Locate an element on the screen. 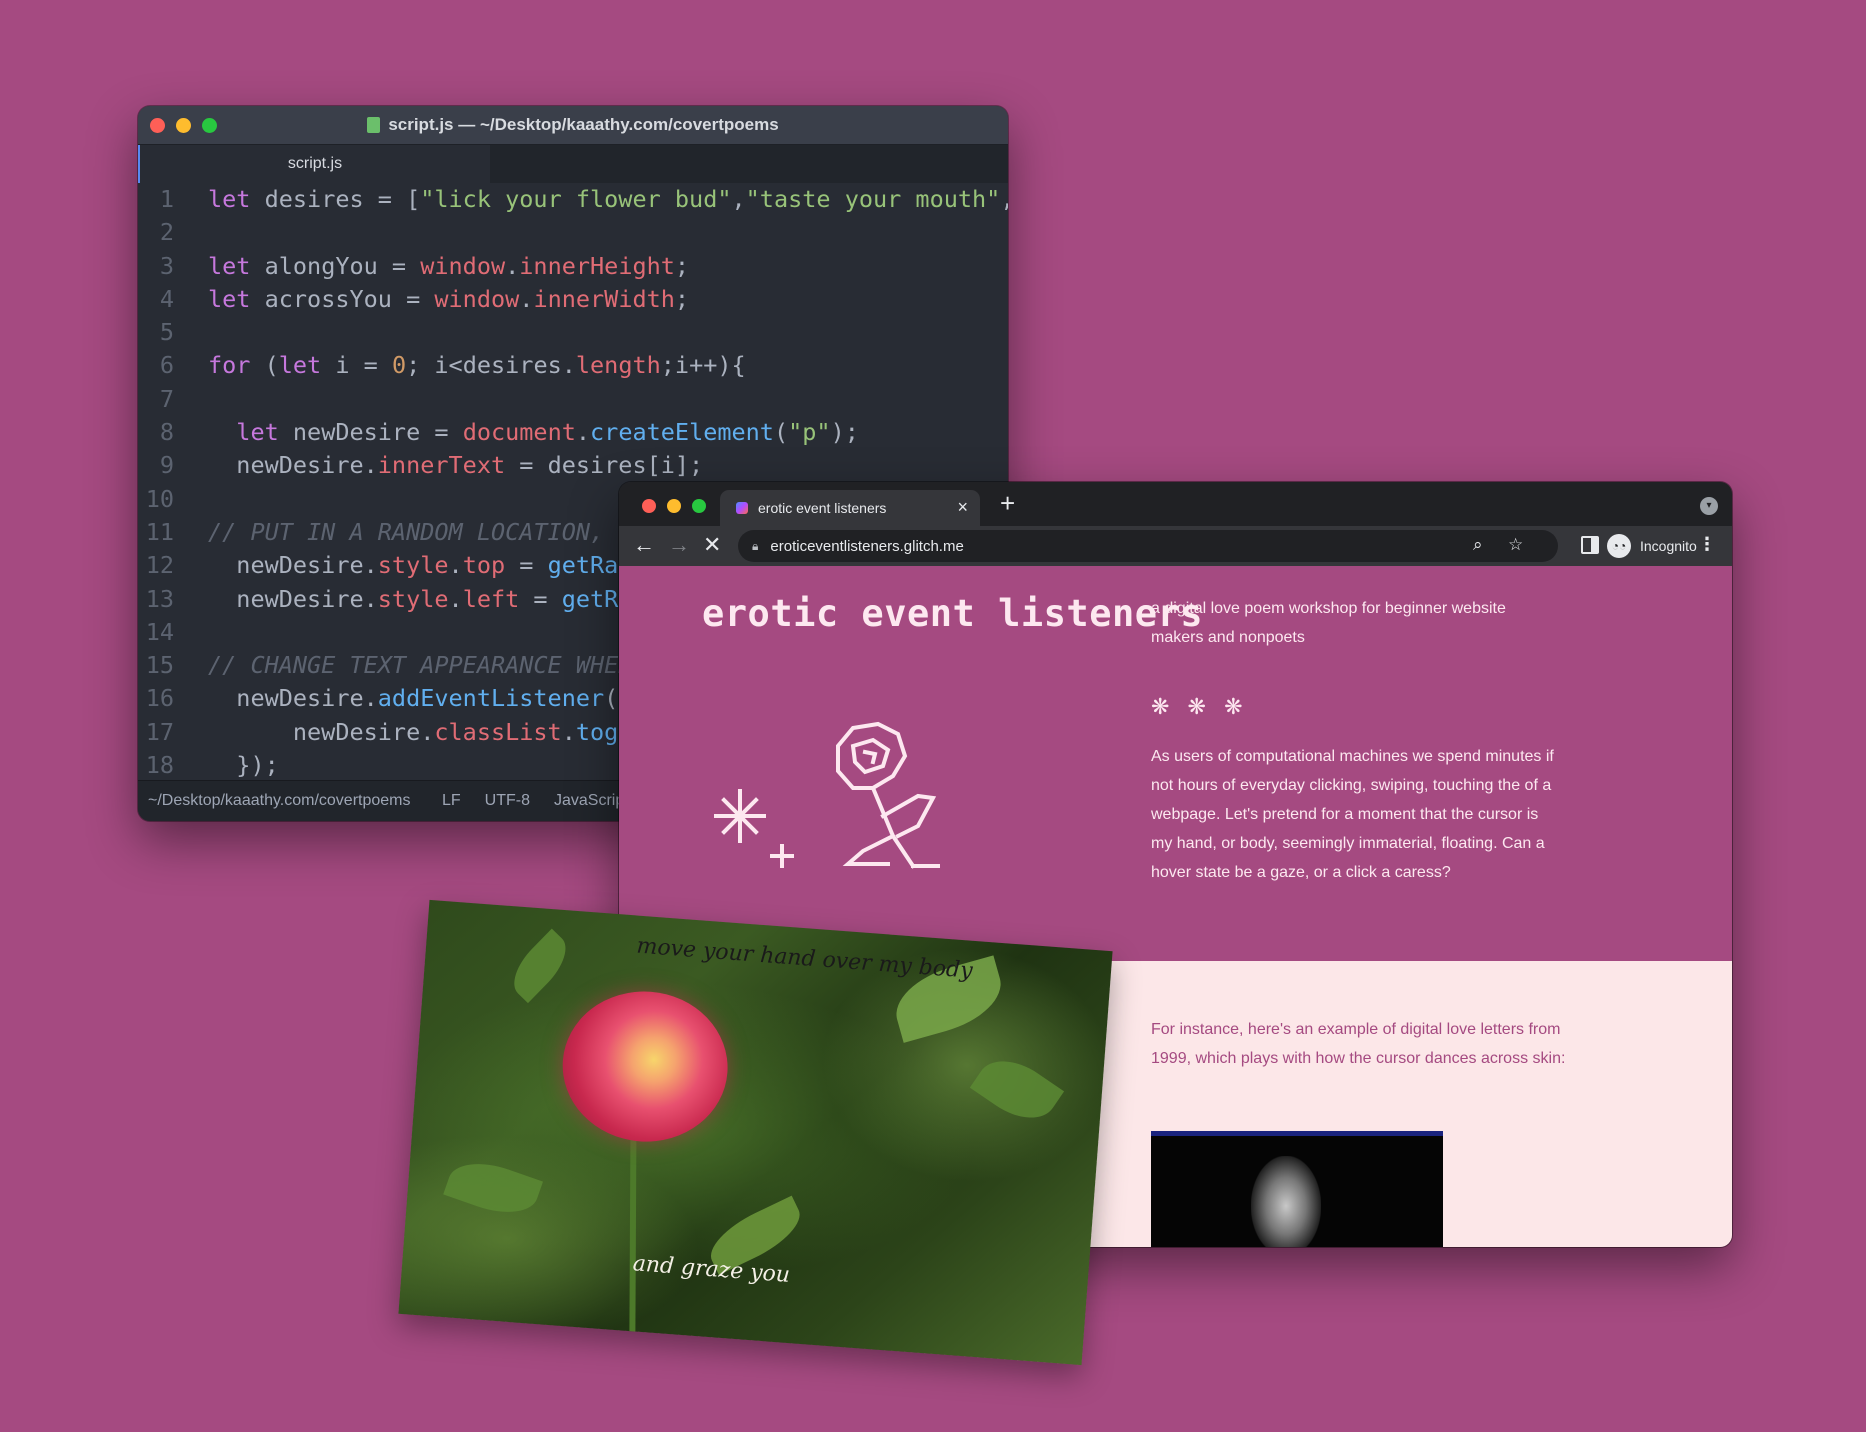 This screenshot has height=1432, width=1866. photo-caption-top: move your hand over my body is located at coordinates (804, 958).